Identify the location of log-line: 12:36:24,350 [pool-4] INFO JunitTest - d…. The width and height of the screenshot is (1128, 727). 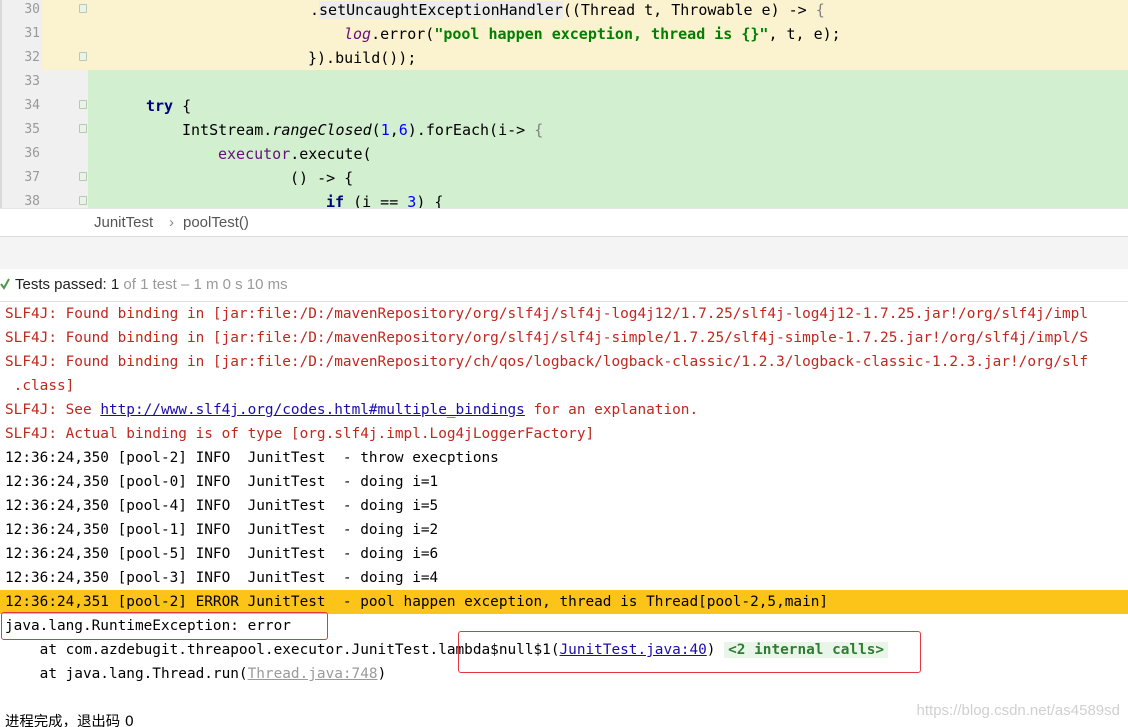
(222, 506).